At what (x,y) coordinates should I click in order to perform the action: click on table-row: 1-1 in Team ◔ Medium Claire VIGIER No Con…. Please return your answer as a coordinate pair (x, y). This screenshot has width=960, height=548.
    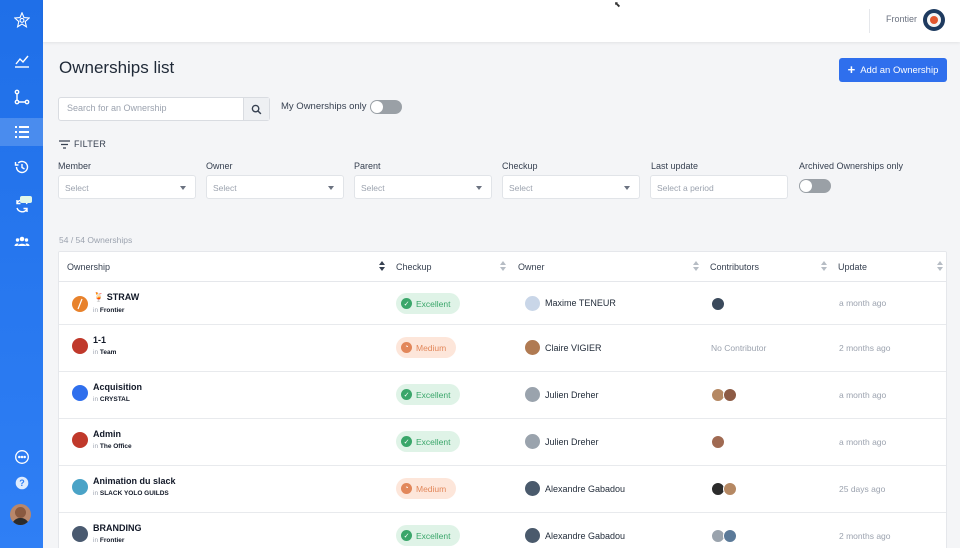
    Looking at the image, I should click on (502, 348).